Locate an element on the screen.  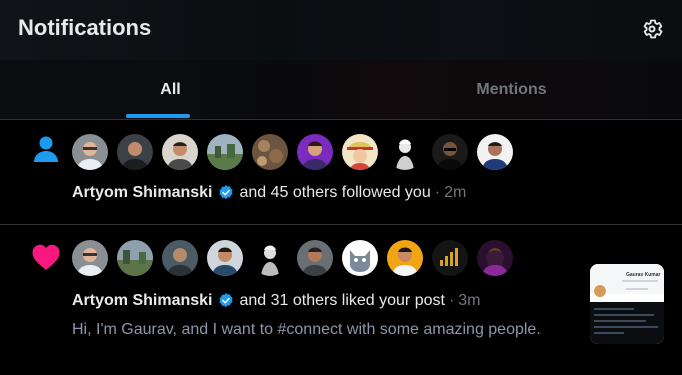
person-icon is located at coordinates (46, 149).